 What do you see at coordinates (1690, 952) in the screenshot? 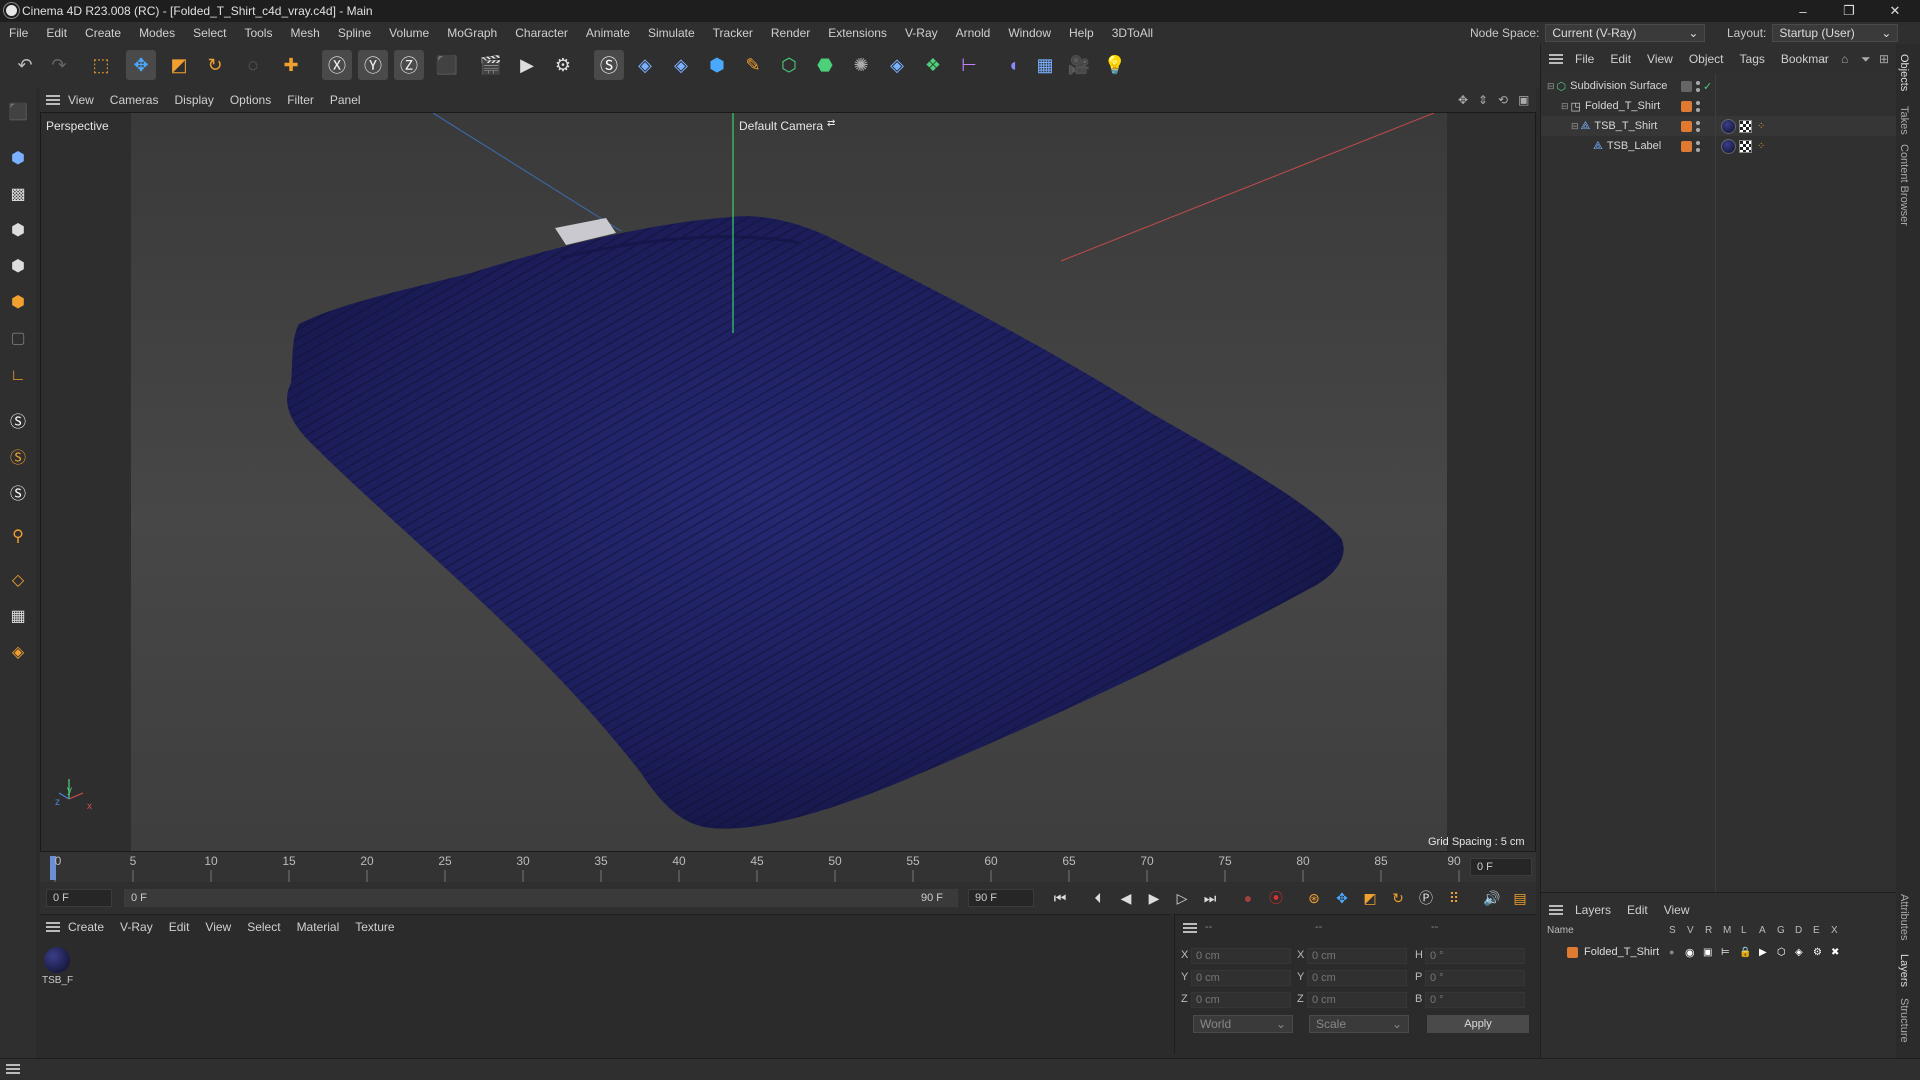
I see `visible-eye-icon: ◉` at bounding box center [1690, 952].